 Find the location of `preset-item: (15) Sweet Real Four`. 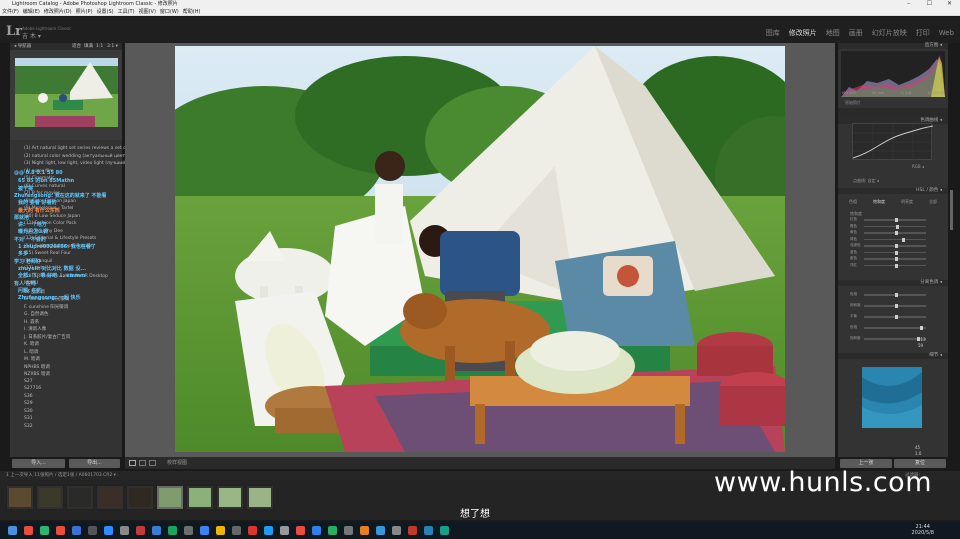

preset-item: (15) Sweet Real Four is located at coordinates (47, 253).